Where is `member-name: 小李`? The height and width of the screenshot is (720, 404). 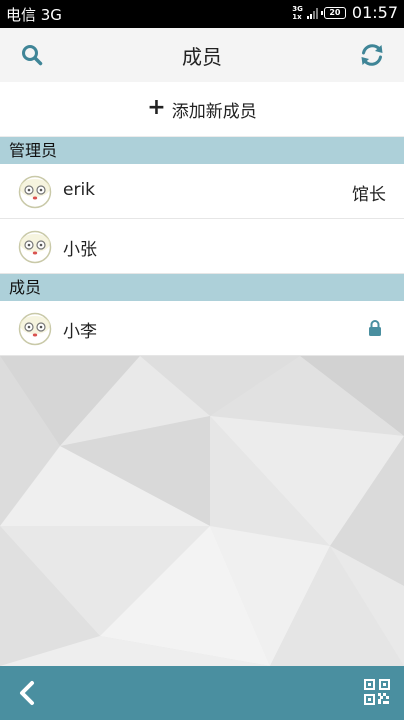
member-name: 小李 is located at coordinates (80, 332).